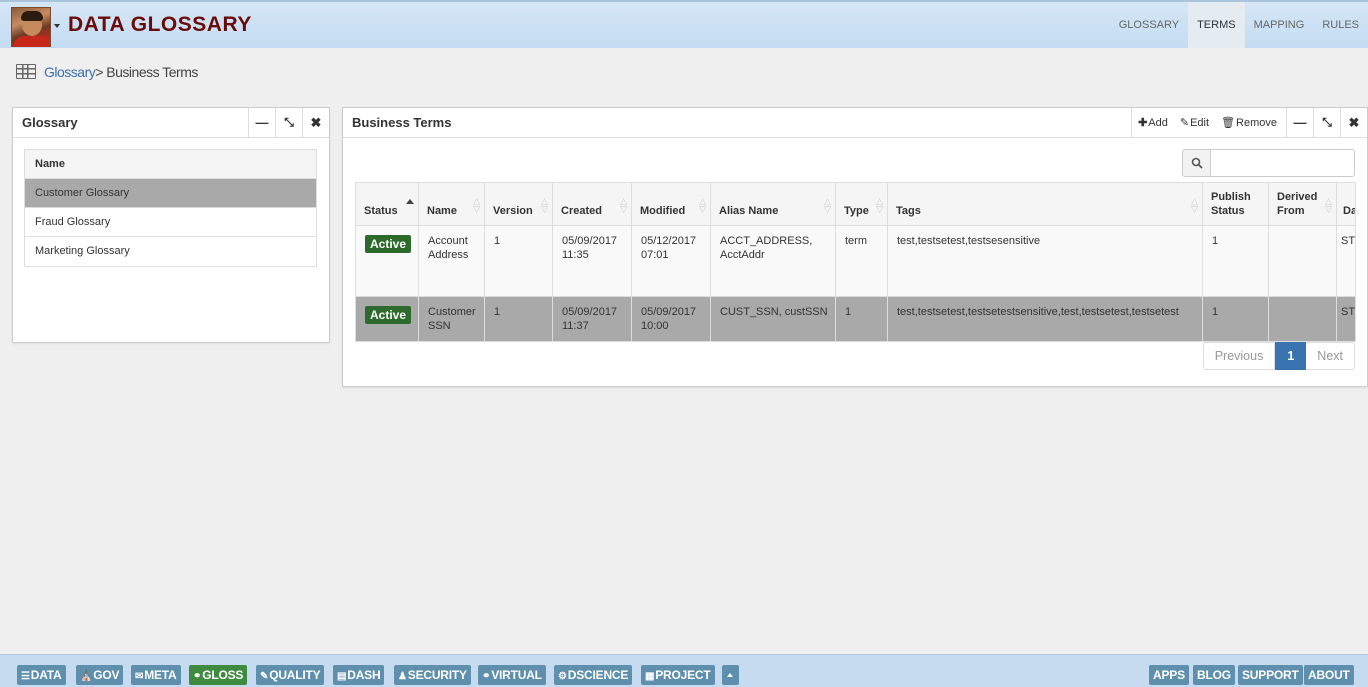 The width and height of the screenshot is (1368, 687). I want to click on user-avatar, so click(31, 27).